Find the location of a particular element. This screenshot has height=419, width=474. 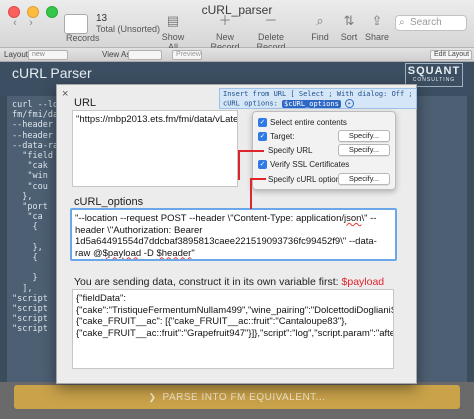

find-button: ⌕ Find is located at coordinates (320, 27).